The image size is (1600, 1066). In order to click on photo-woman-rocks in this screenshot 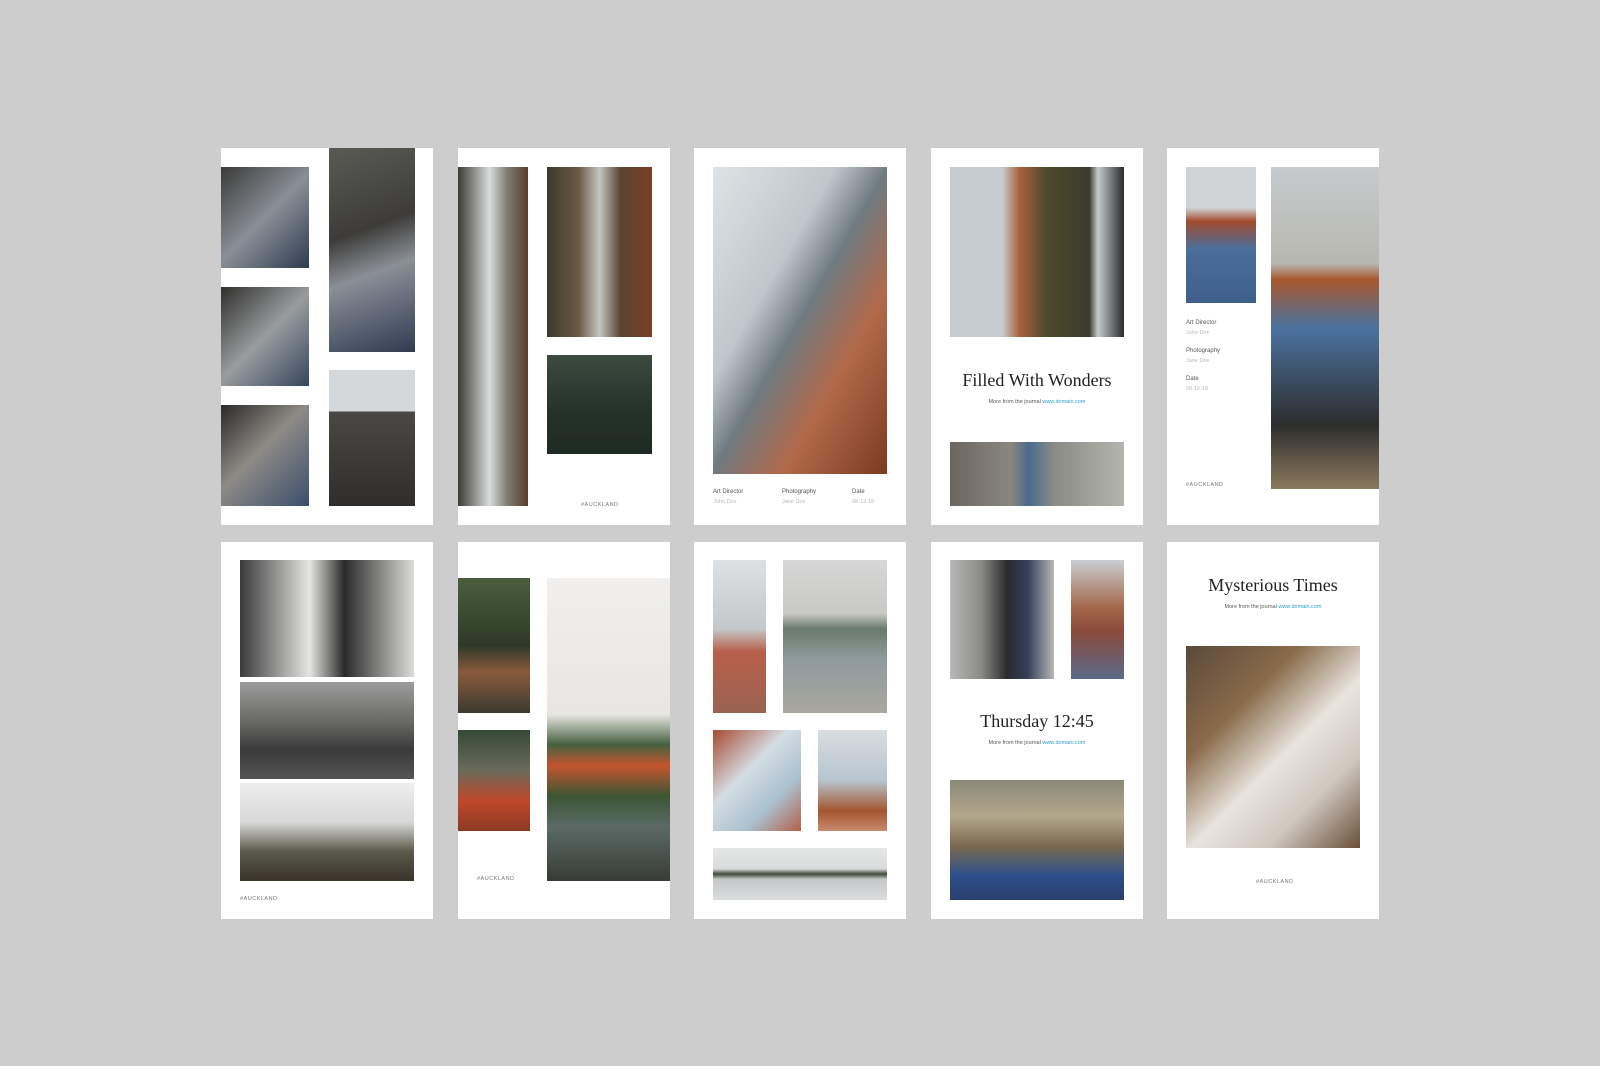, I will do `click(372, 250)`.